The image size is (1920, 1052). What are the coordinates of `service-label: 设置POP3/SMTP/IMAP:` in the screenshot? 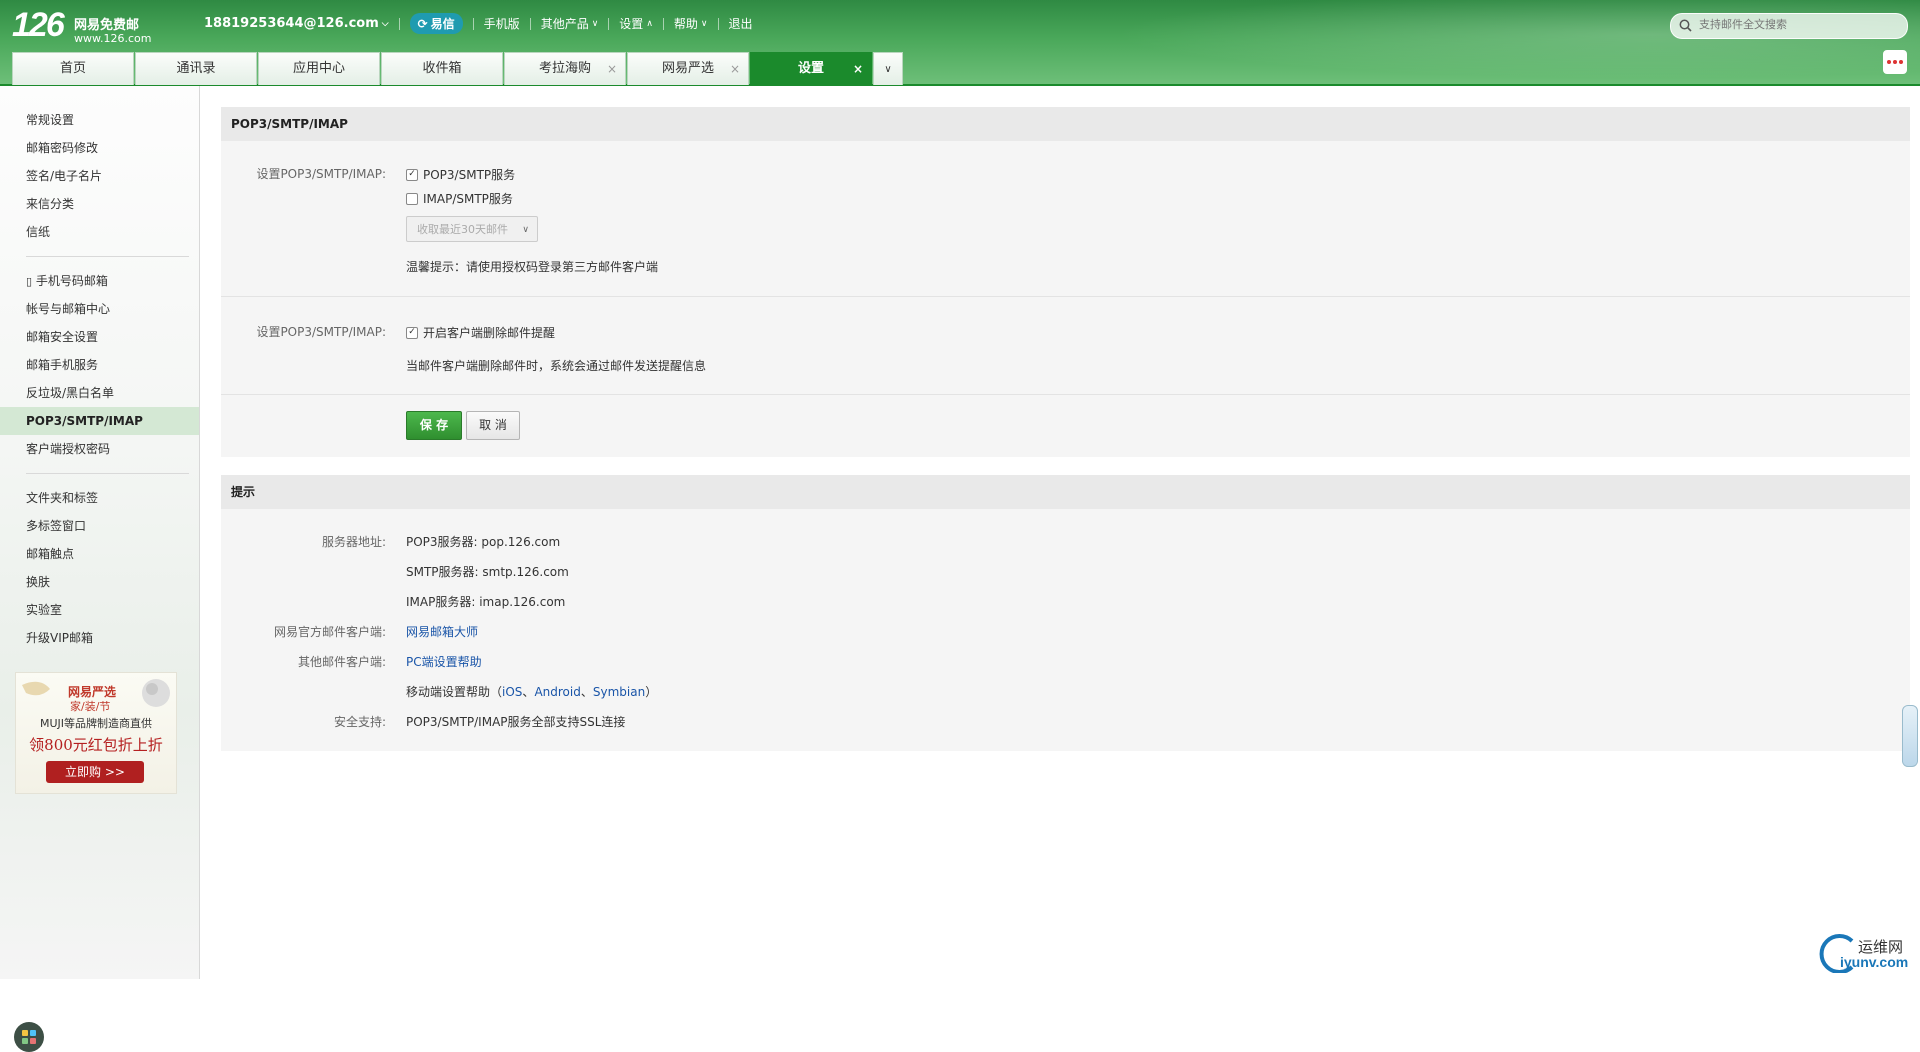 It's located at (321, 174).